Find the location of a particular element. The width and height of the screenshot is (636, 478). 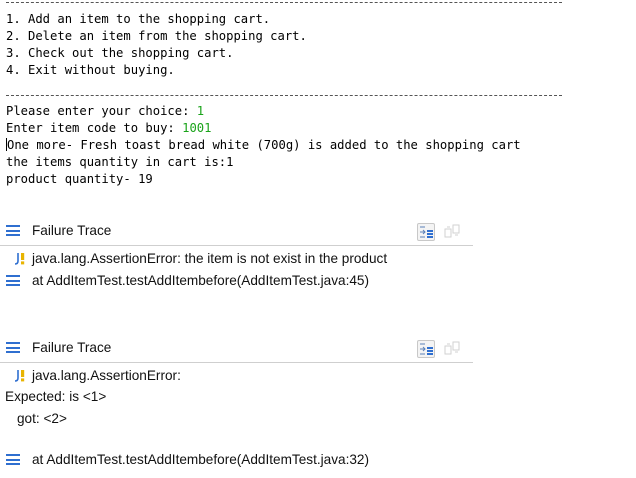

code-prompt-line: Enter item code to buy: 1001 is located at coordinates (108, 128).